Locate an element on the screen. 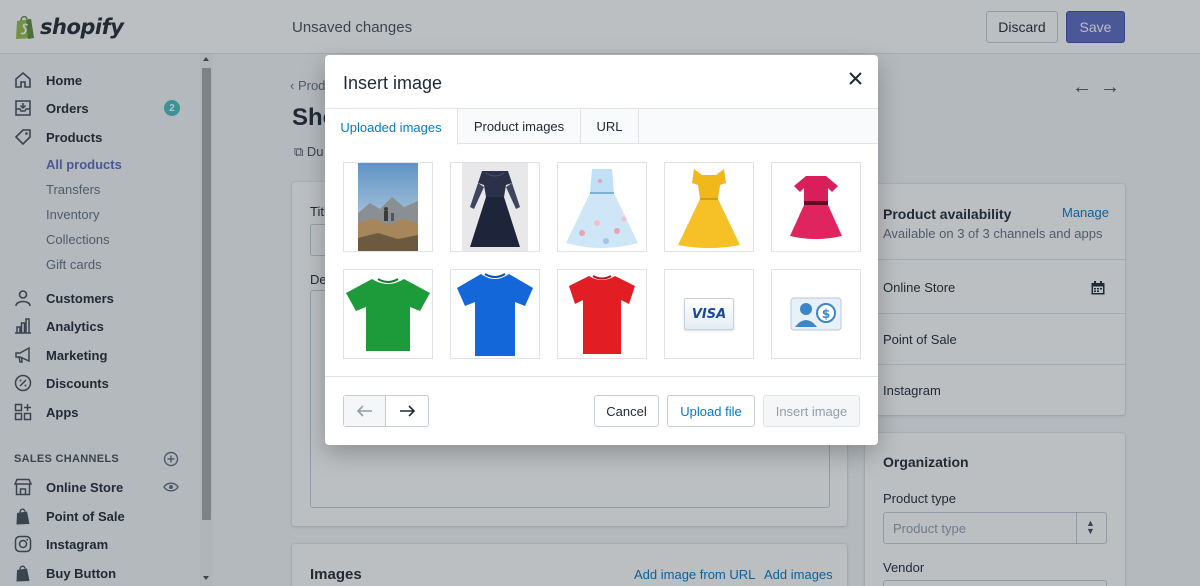 The width and height of the screenshot is (1200, 586). blue-tshirt is located at coordinates (495, 314).